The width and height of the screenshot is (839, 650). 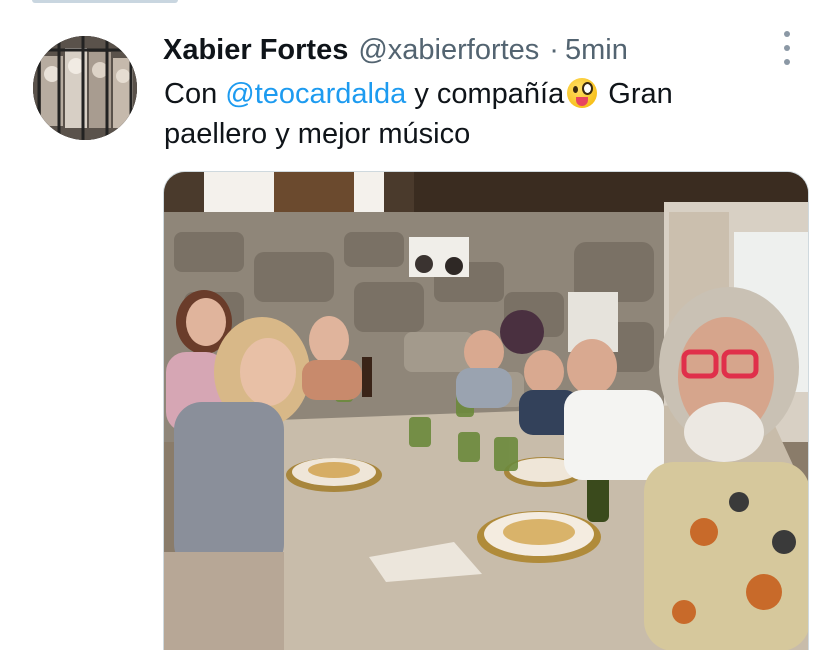 I want to click on author-name: Xabier Fortes, so click(x=255, y=50).